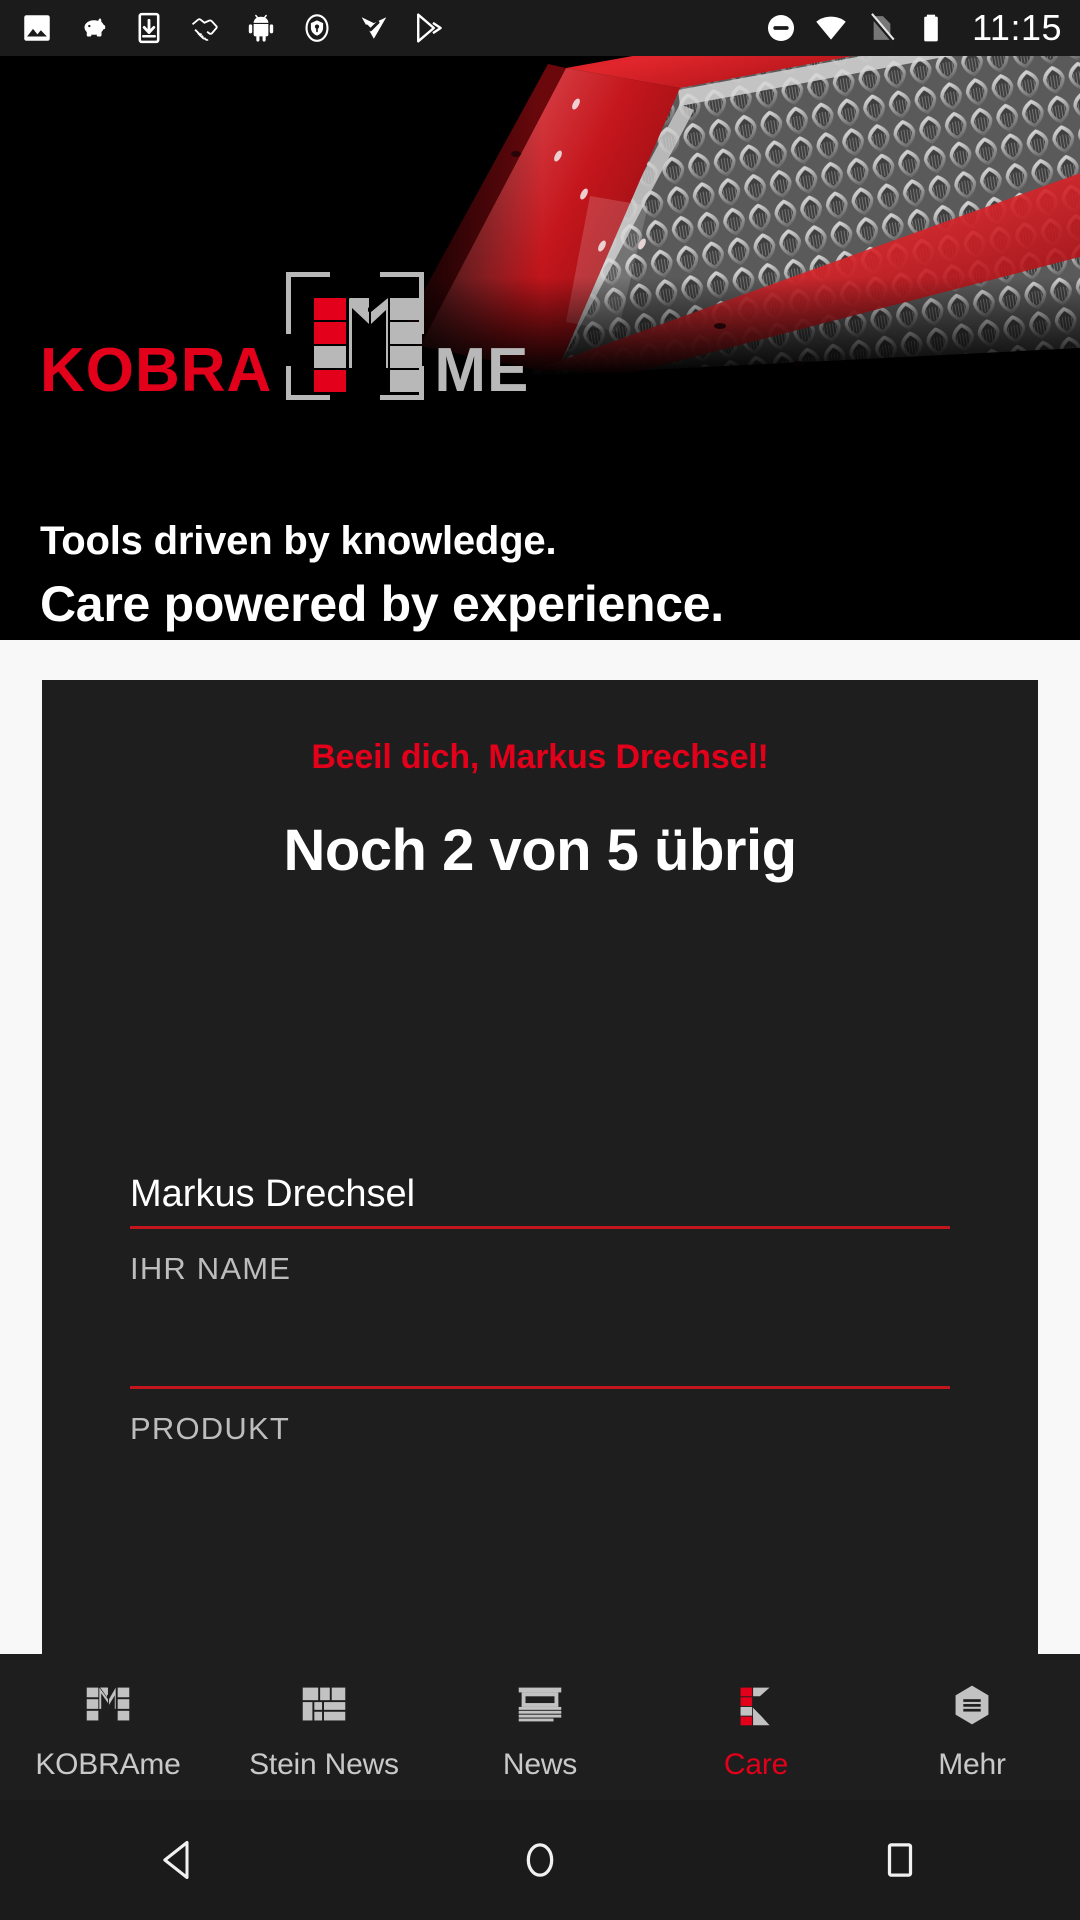 The height and width of the screenshot is (1920, 1080). I want to click on kobra-m-mark-icon, so click(355, 336).